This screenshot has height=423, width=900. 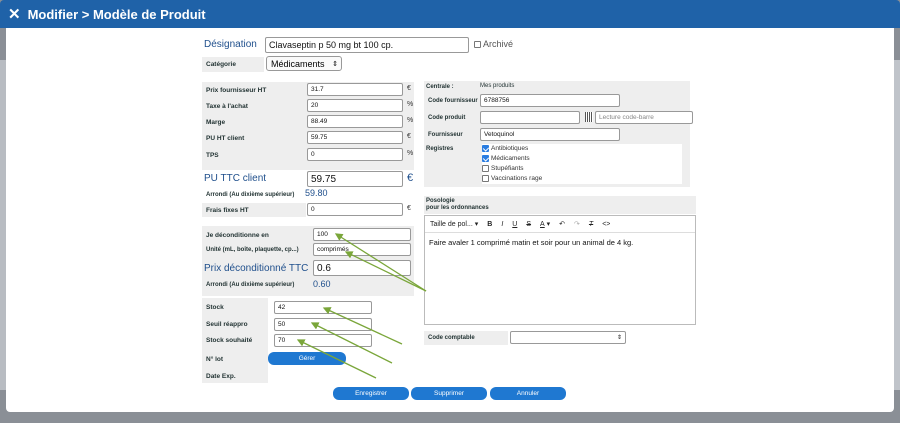 I want to click on dialog-title-bar: ✕ Modifier > Modèle de Produit, so click(x=450, y=14).